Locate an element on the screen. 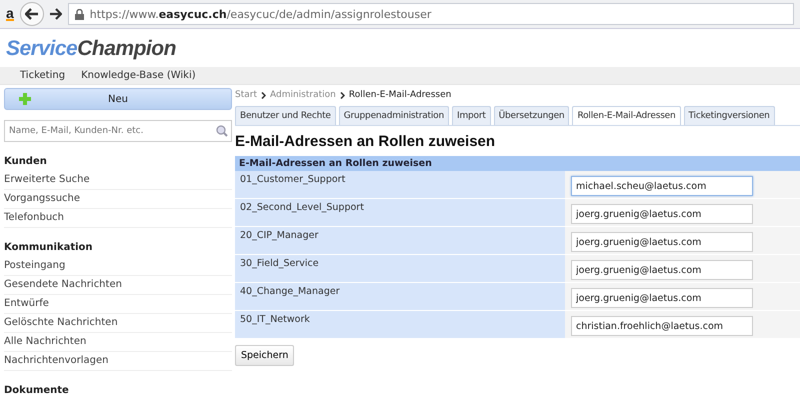 Image resolution: width=800 pixels, height=406 pixels. arrow-left-icon is located at coordinates (31, 14).